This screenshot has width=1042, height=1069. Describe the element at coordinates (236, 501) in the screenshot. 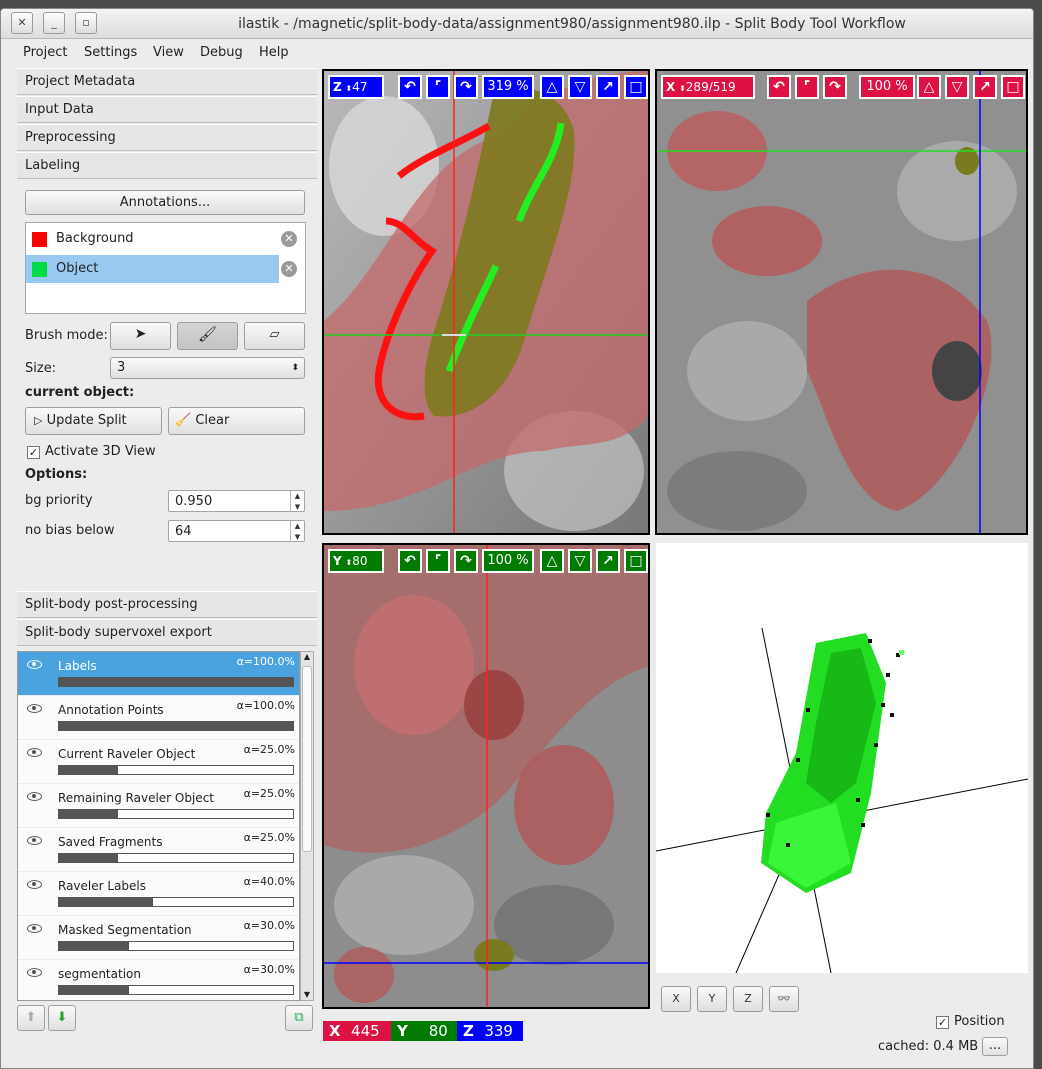

I see `bg-priority-spinbox: 0.950 ▲ ▼` at that location.